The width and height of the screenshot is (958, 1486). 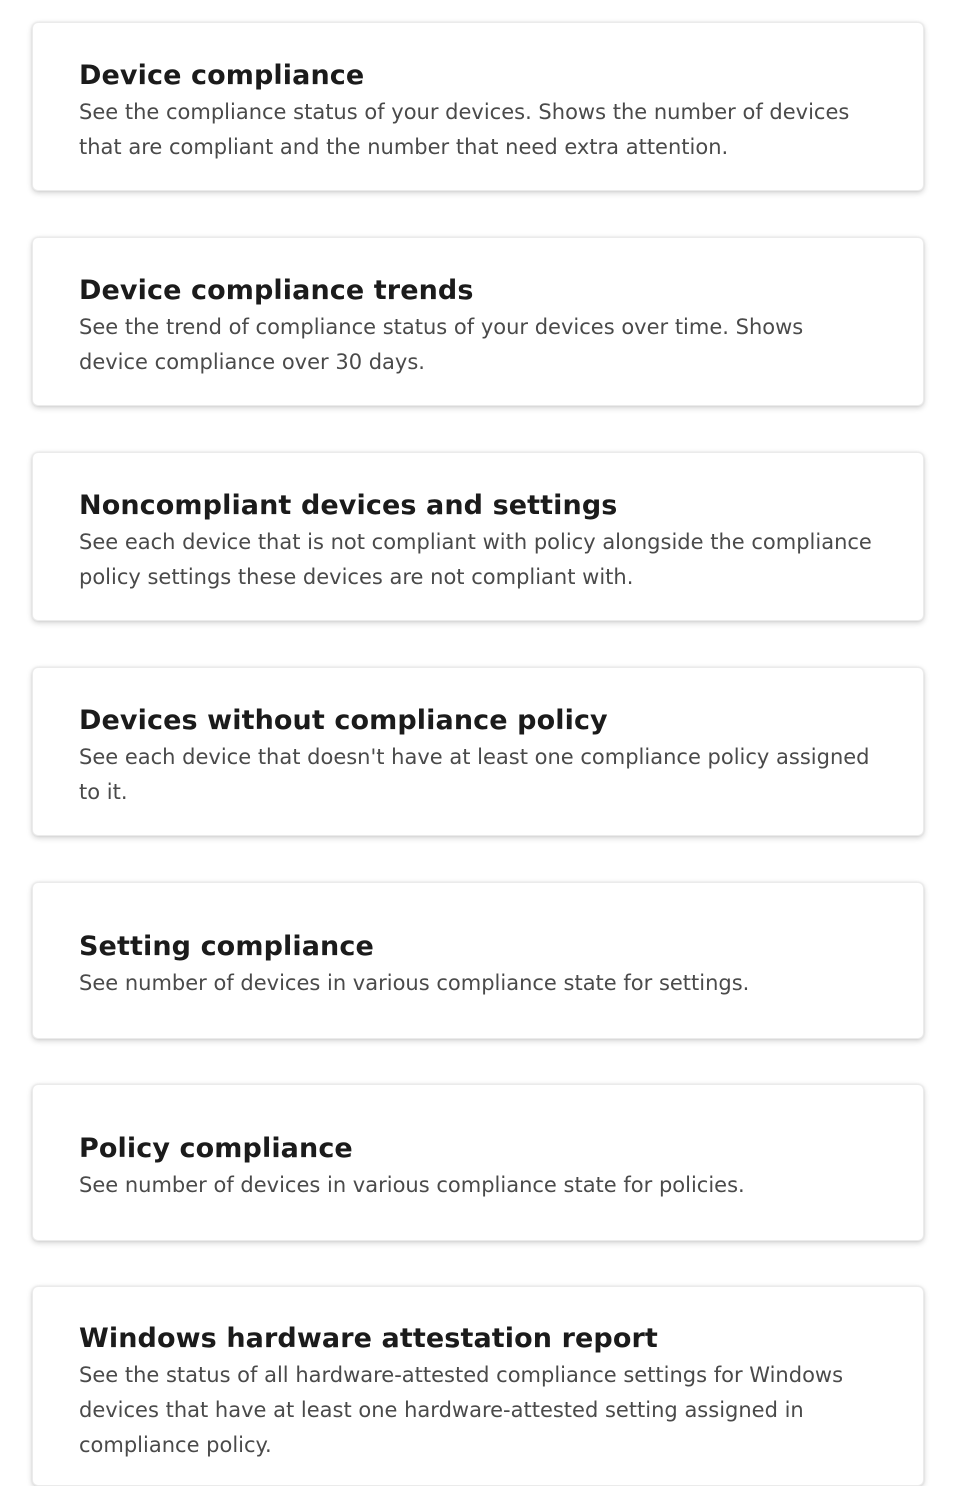 I want to click on report-card-title: Device compliance, so click(x=222, y=75).